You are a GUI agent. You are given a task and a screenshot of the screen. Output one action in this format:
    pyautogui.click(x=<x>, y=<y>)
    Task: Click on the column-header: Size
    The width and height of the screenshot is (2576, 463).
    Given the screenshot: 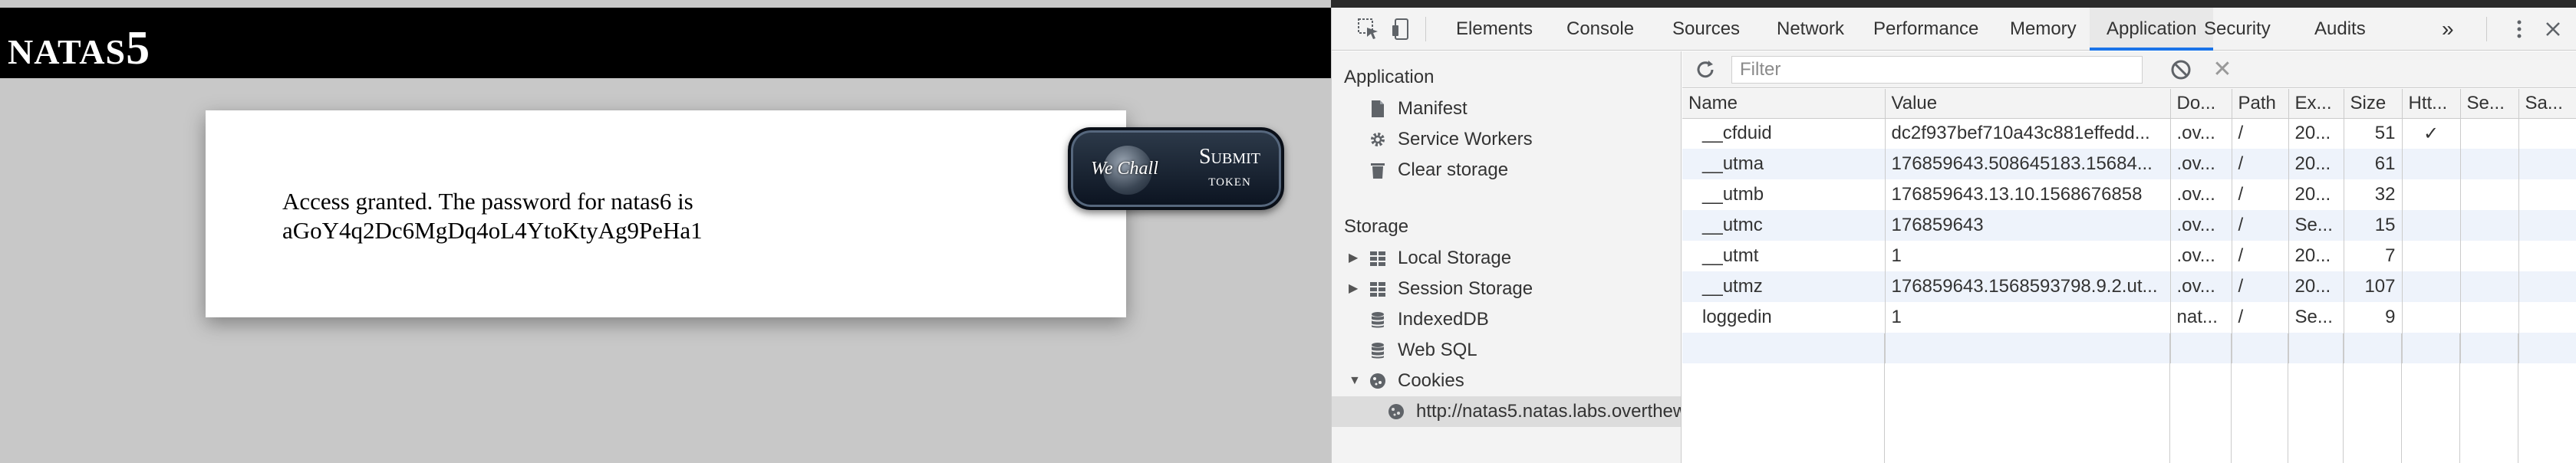 What is the action you would take?
    pyautogui.click(x=2373, y=104)
    